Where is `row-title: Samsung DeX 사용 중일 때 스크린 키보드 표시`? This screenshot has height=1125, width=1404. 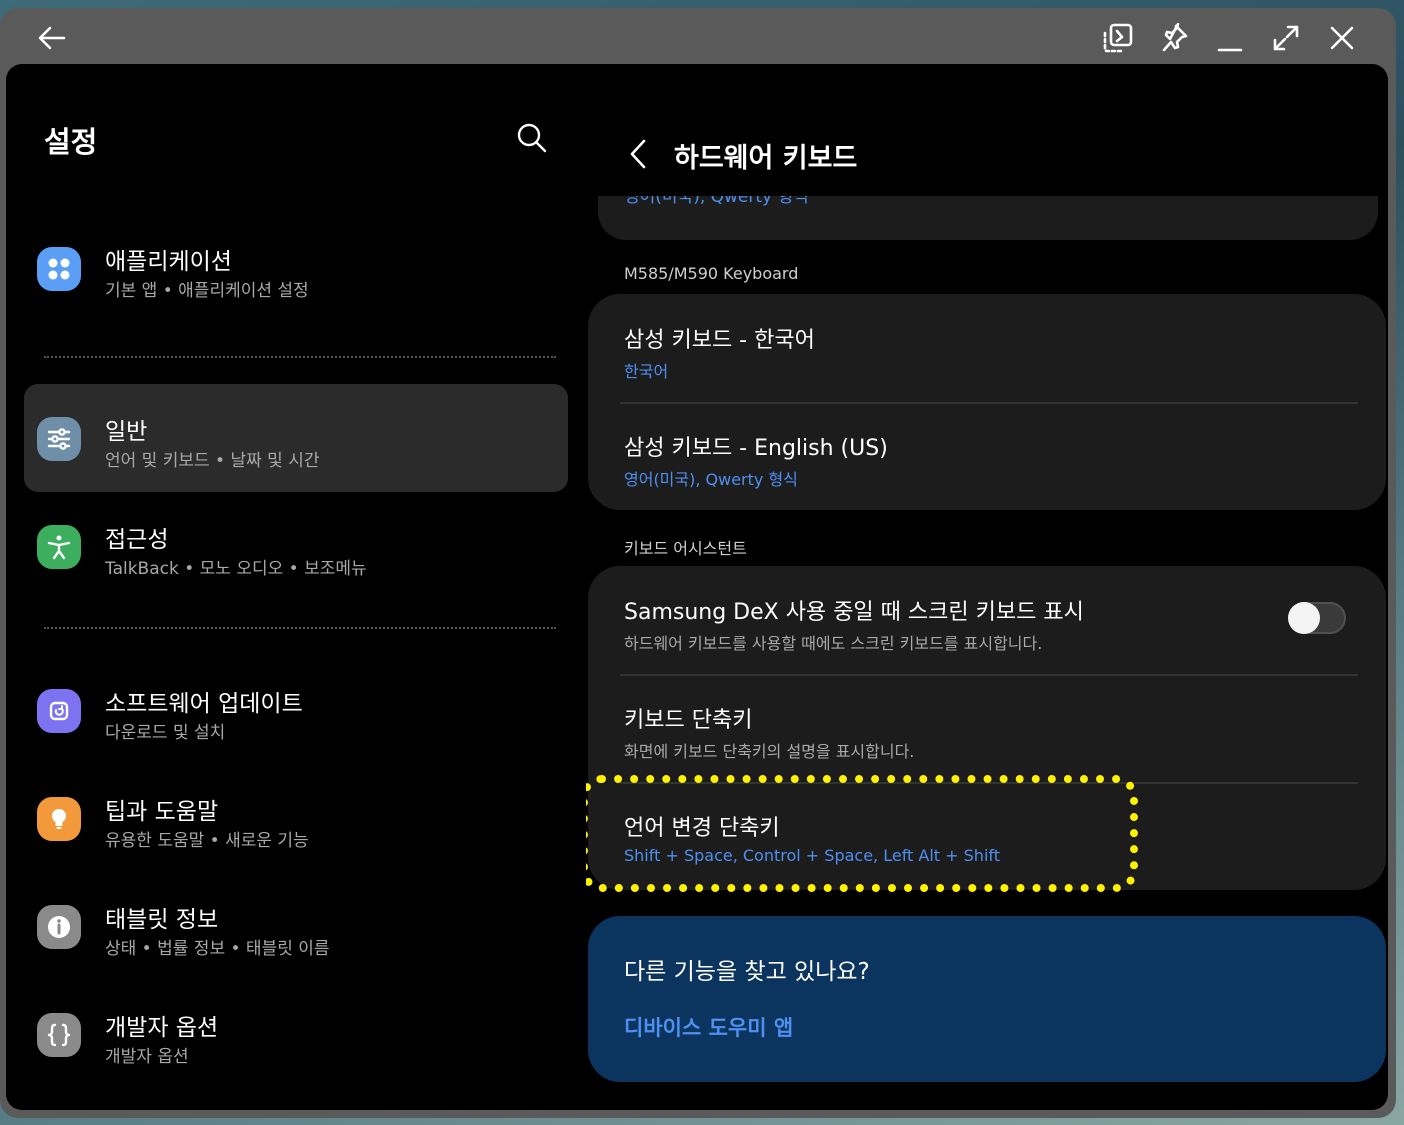 row-title: Samsung DeX 사용 중일 때 스크린 키보드 표시 is located at coordinates (854, 612).